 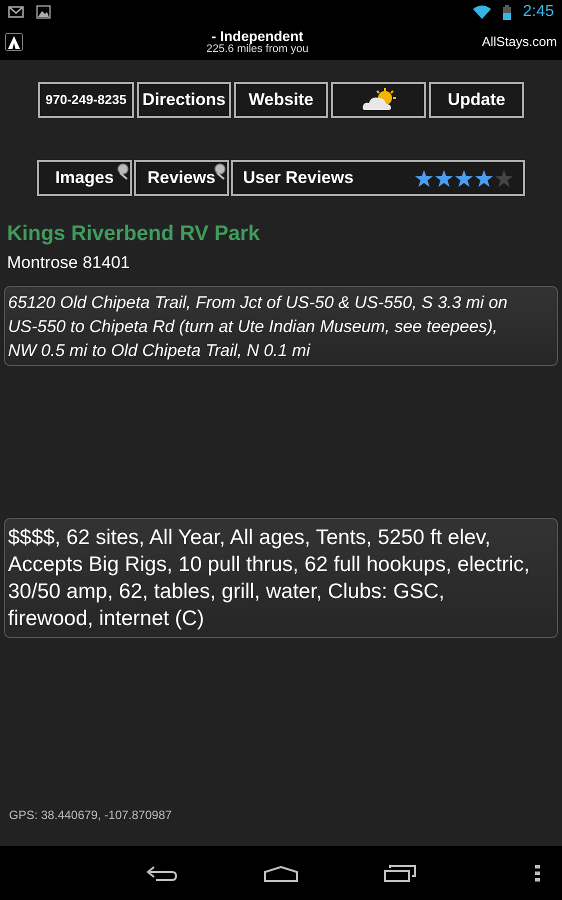 I want to click on mail-icon, so click(x=16, y=12).